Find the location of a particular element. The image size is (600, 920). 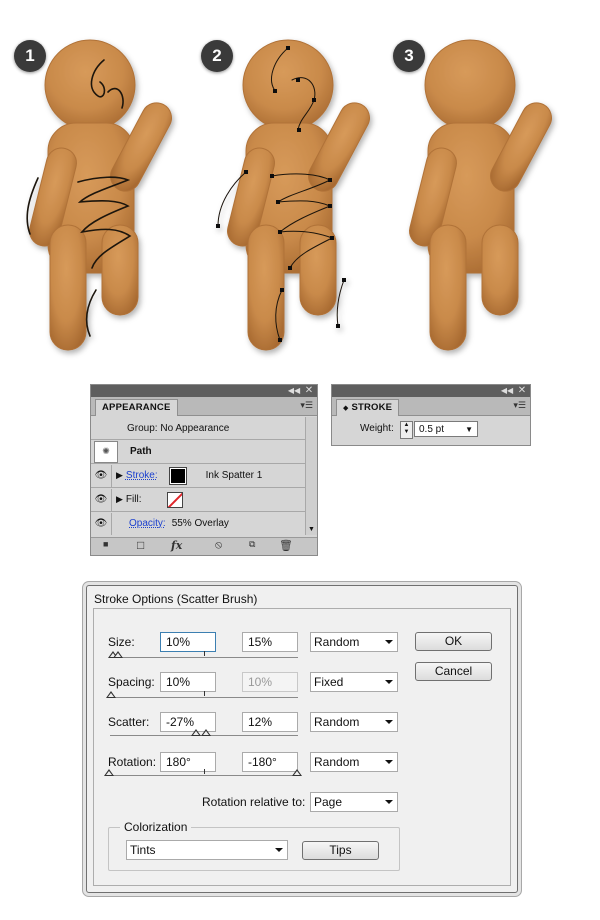

tips-button: Tips is located at coordinates (340, 850).